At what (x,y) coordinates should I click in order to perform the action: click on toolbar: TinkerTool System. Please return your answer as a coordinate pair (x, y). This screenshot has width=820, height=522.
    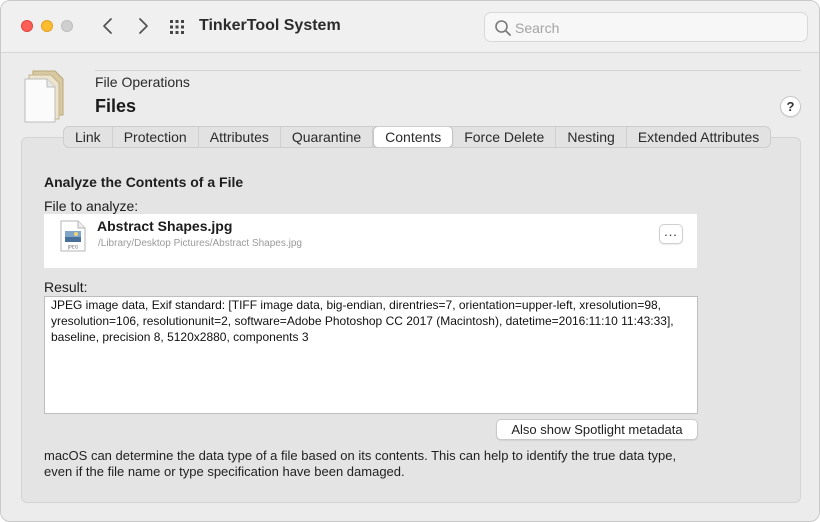
    Looking at the image, I should click on (410, 27).